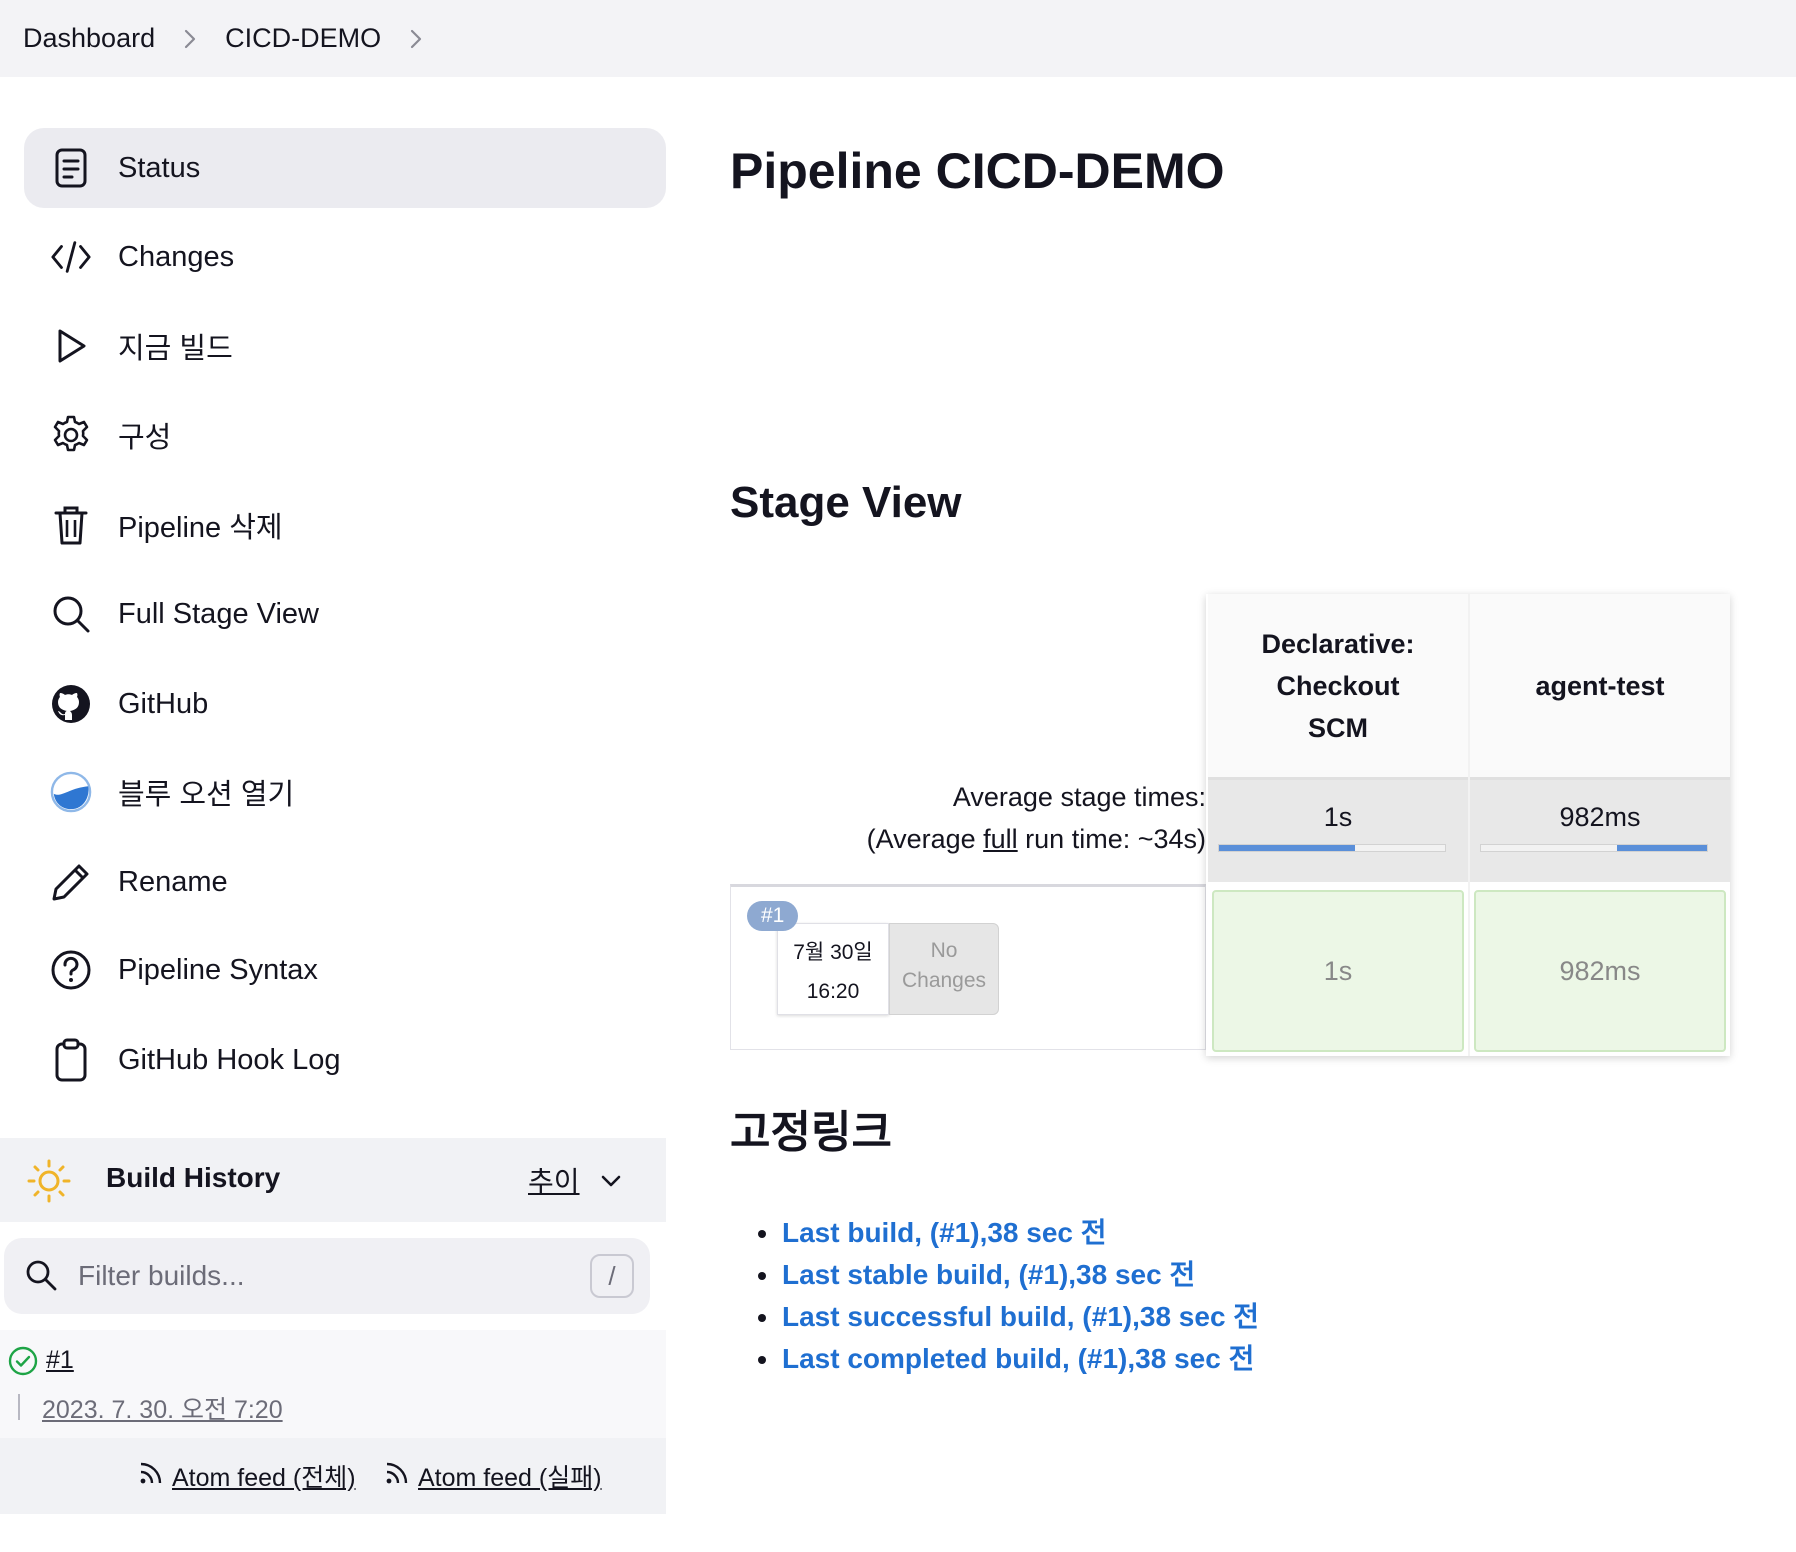 This screenshot has width=1796, height=1552. I want to click on chevron-down-icon, so click(611, 1181).